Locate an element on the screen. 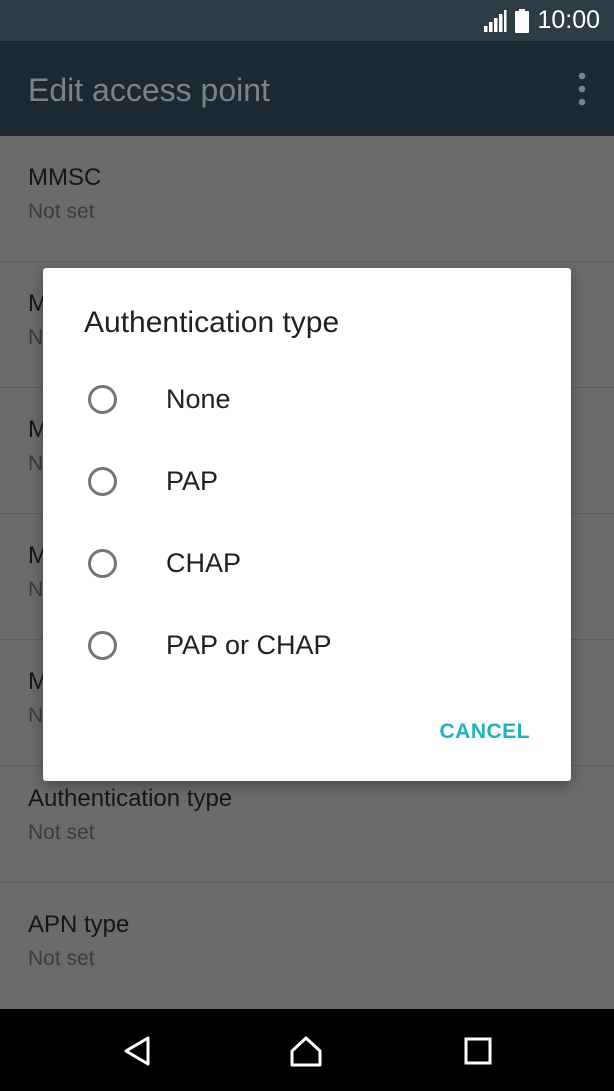  page-title: Edit access point is located at coordinates (149, 90).